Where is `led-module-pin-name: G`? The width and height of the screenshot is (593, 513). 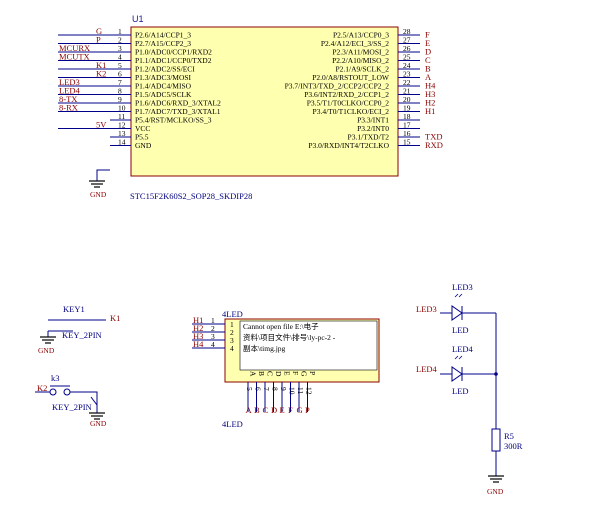 led-module-pin-name: G is located at coordinates (304, 374).